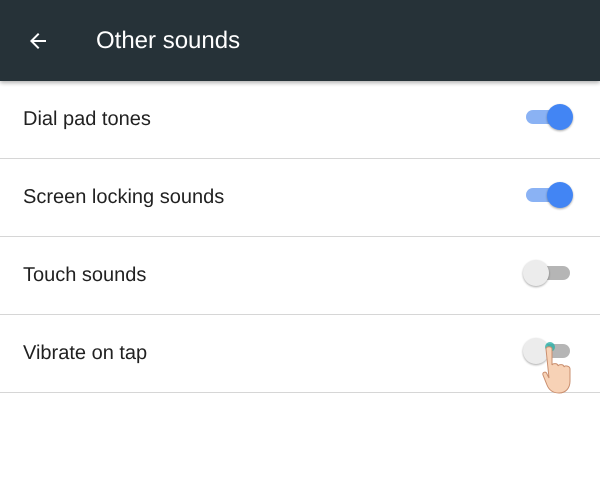 The height and width of the screenshot is (495, 600). What do you see at coordinates (84, 275) in the screenshot?
I see `setting-label: Touch sounds` at bounding box center [84, 275].